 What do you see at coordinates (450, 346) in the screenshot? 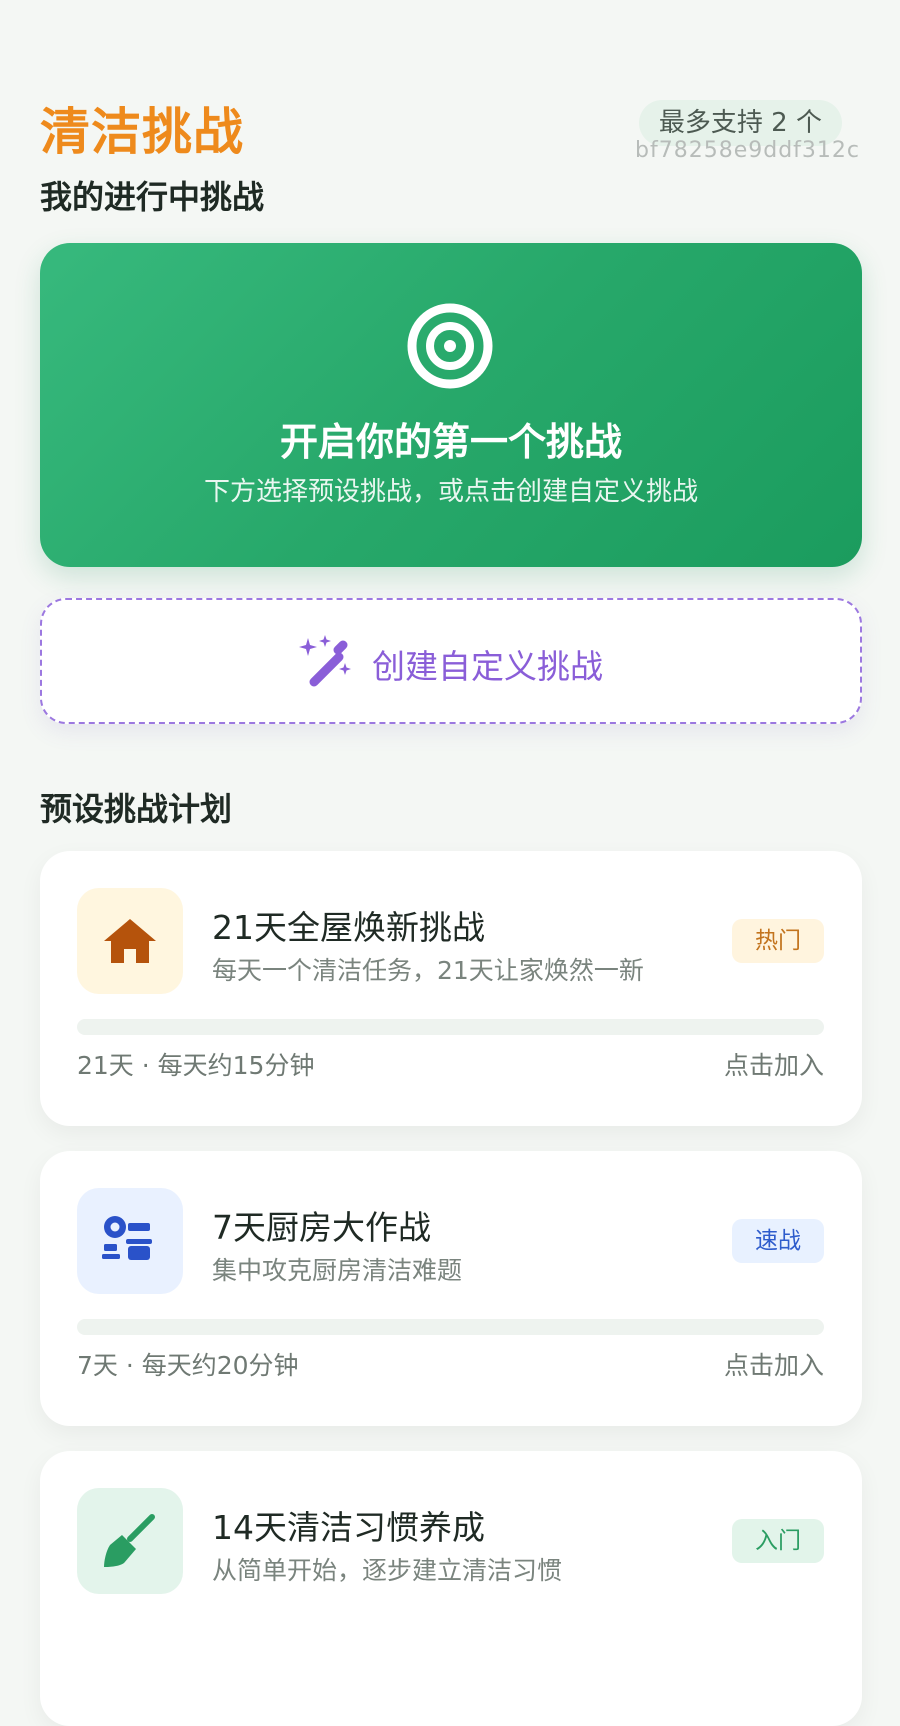
I see `target-icon` at bounding box center [450, 346].